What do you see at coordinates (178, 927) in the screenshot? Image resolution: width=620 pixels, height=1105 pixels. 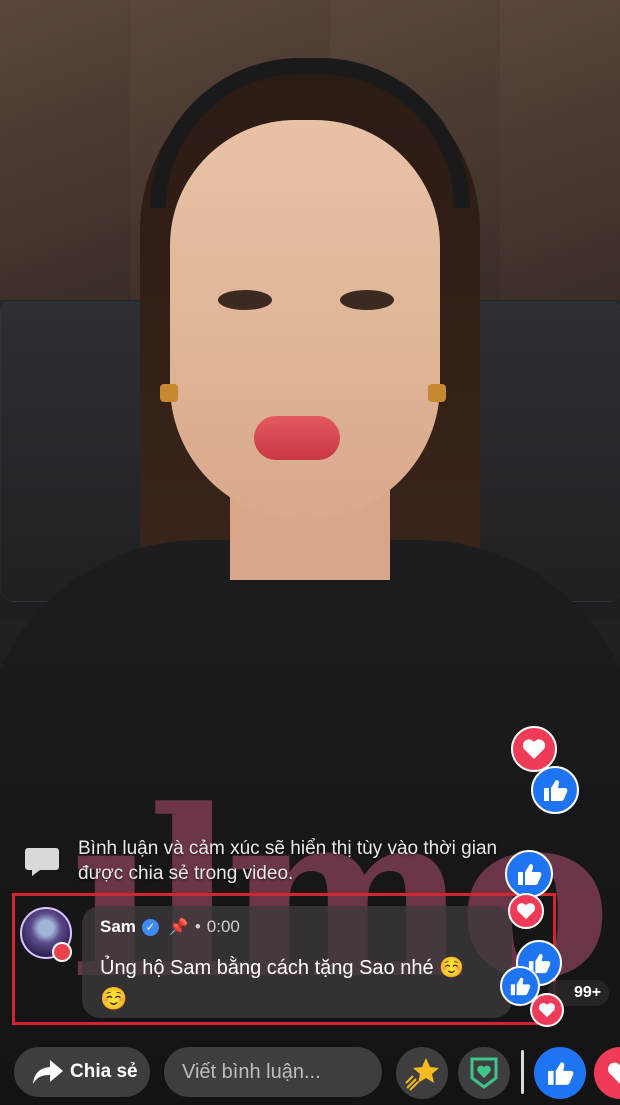 I see `pin-icon: 📌` at bounding box center [178, 927].